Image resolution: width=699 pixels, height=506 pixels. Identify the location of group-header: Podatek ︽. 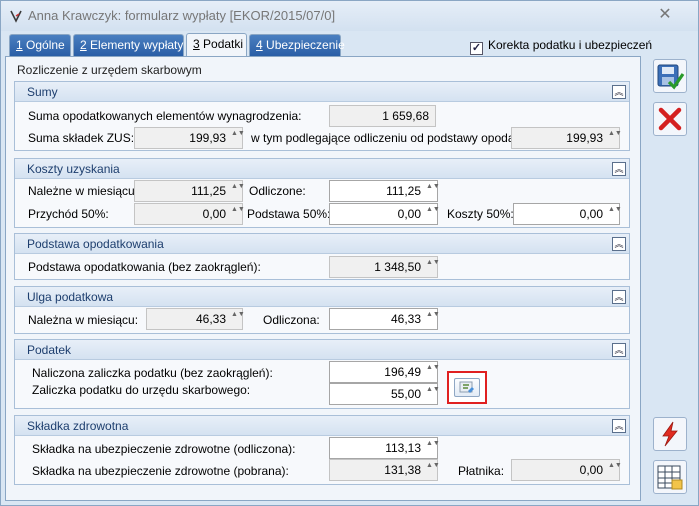
(322, 350).